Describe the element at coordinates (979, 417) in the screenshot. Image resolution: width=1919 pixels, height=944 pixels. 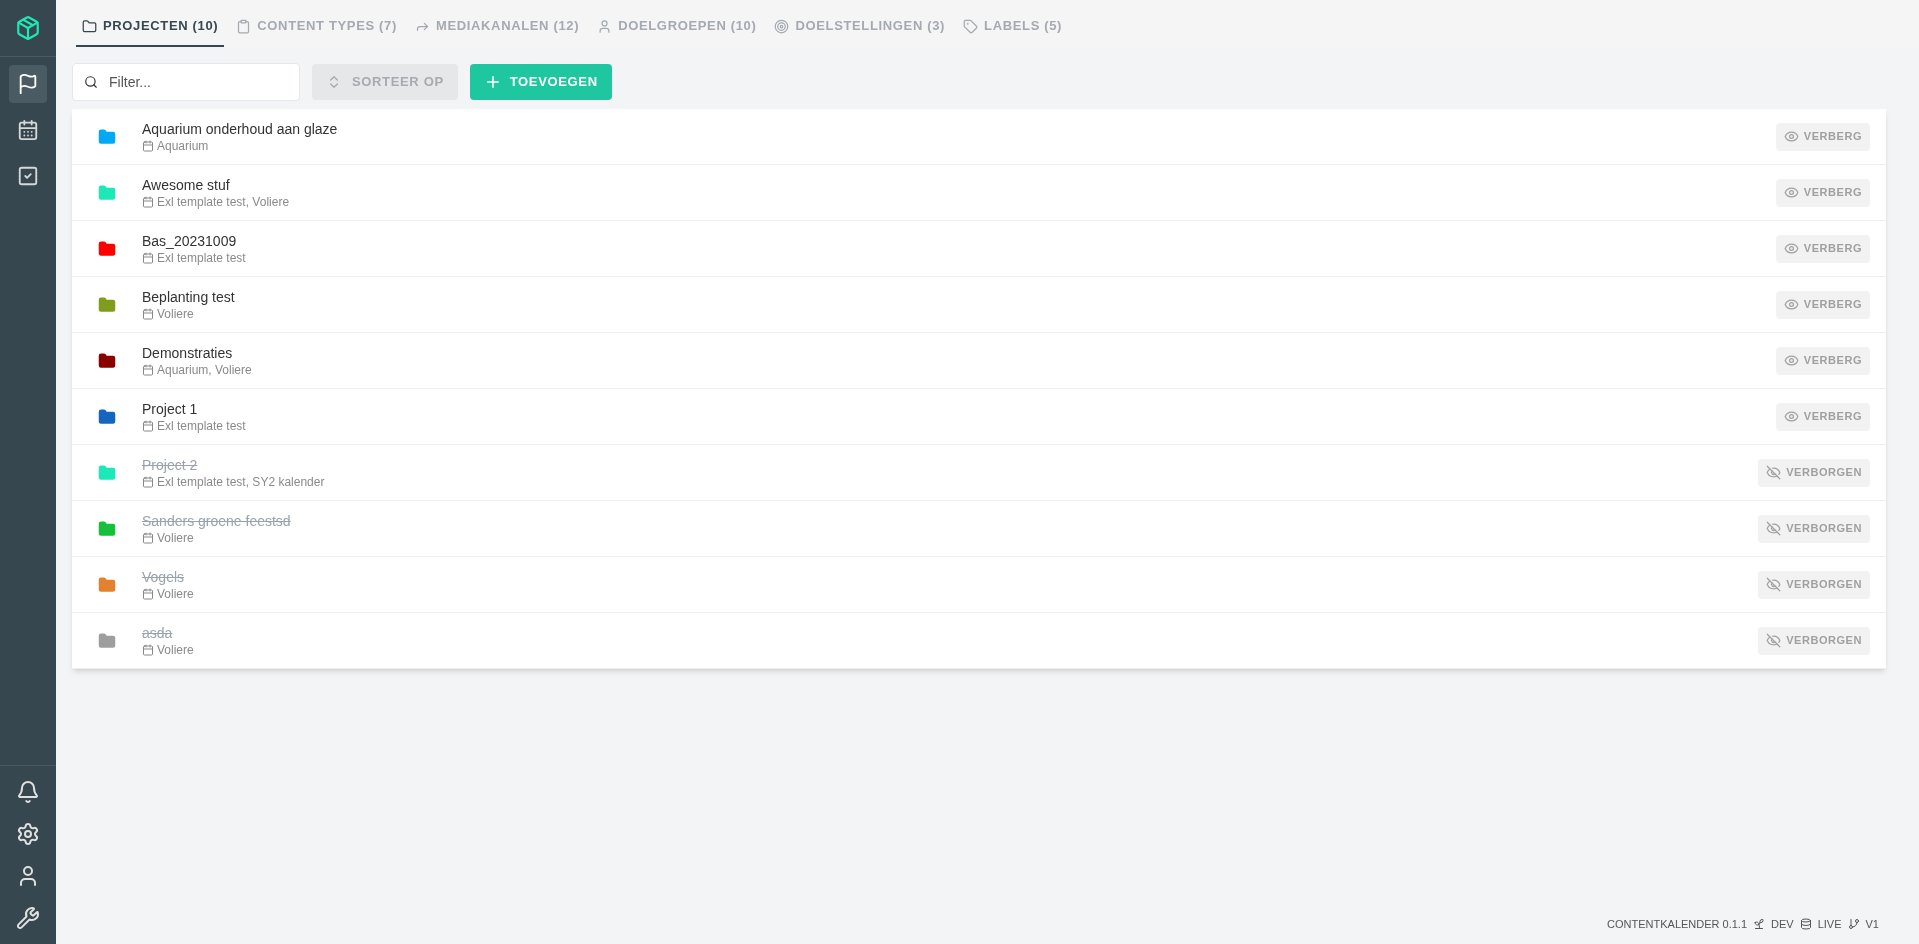
I see `project-row: Project 1 Exl template test VERBERG` at that location.